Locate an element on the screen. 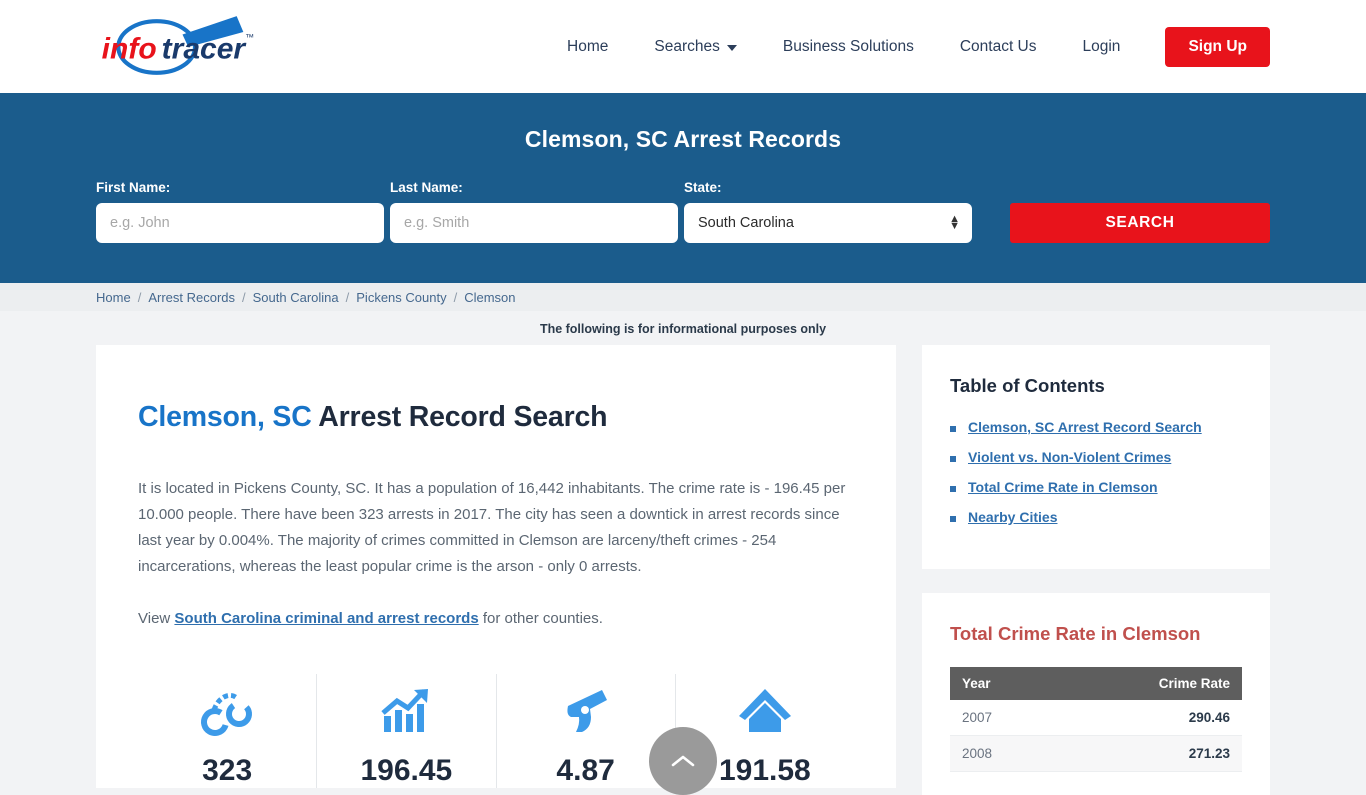  stat-violent-crime: 4.87 is located at coordinates (586, 731).